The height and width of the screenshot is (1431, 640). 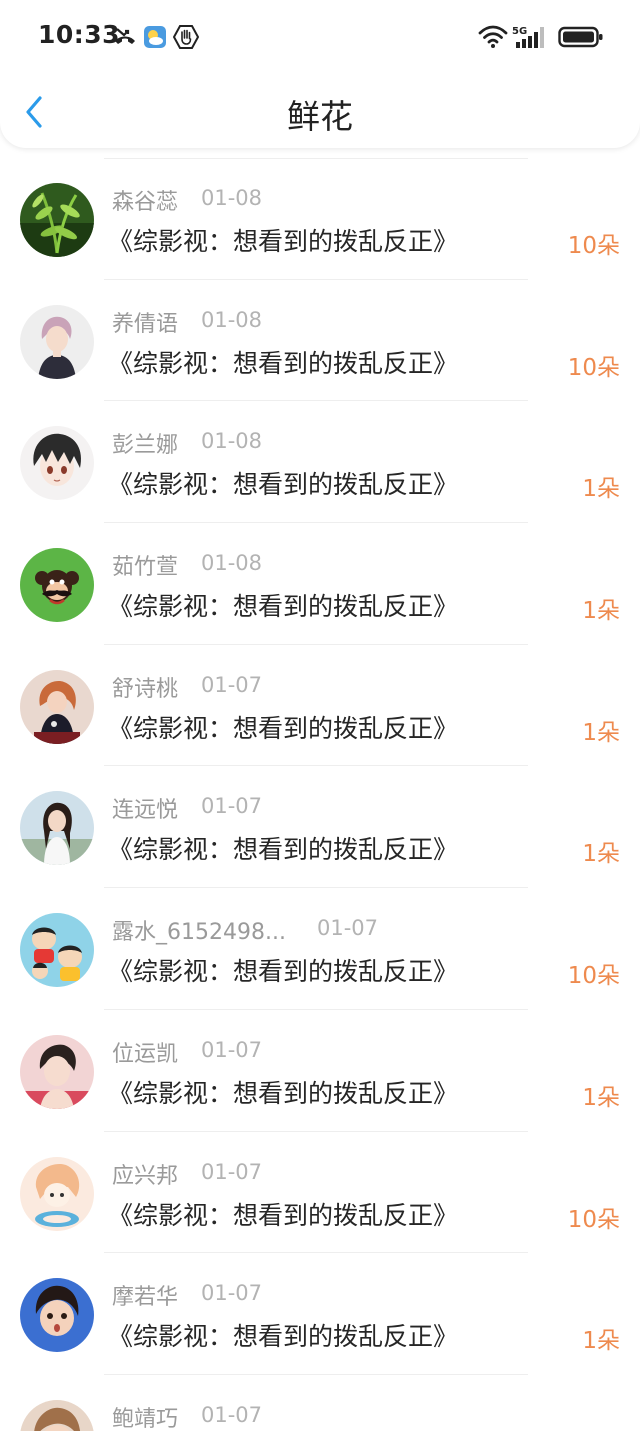 I want to click on svg-text: 5G, so click(x=519, y=31).